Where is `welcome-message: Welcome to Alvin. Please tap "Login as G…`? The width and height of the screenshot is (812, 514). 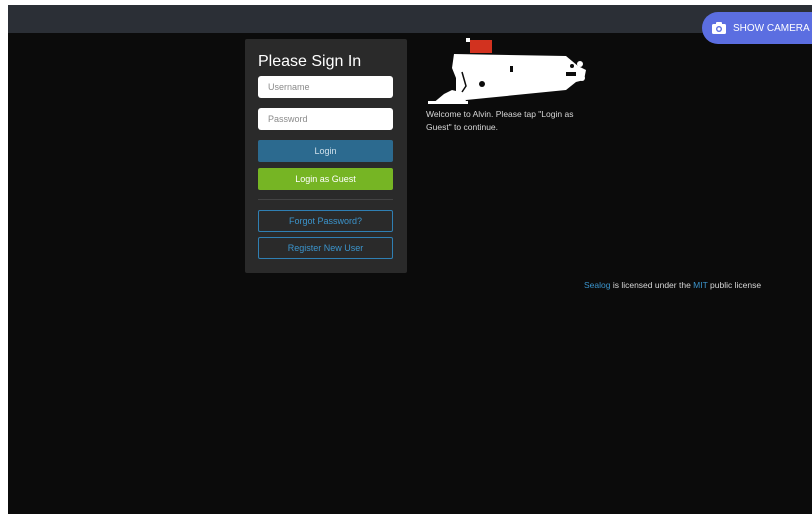 welcome-message: Welcome to Alvin. Please tap "Login as G… is located at coordinates (500, 120).